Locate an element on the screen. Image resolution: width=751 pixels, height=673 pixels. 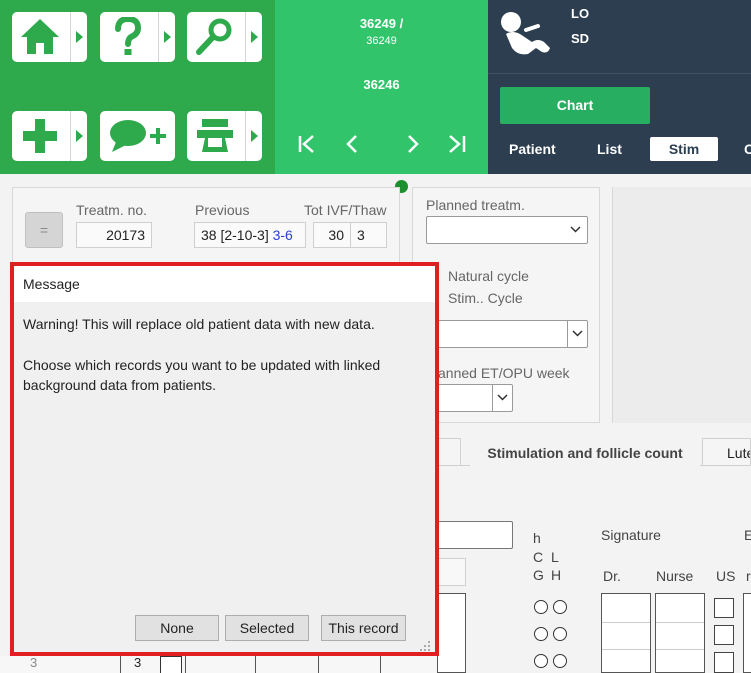
patient-line2: SD is located at coordinates (580, 38).